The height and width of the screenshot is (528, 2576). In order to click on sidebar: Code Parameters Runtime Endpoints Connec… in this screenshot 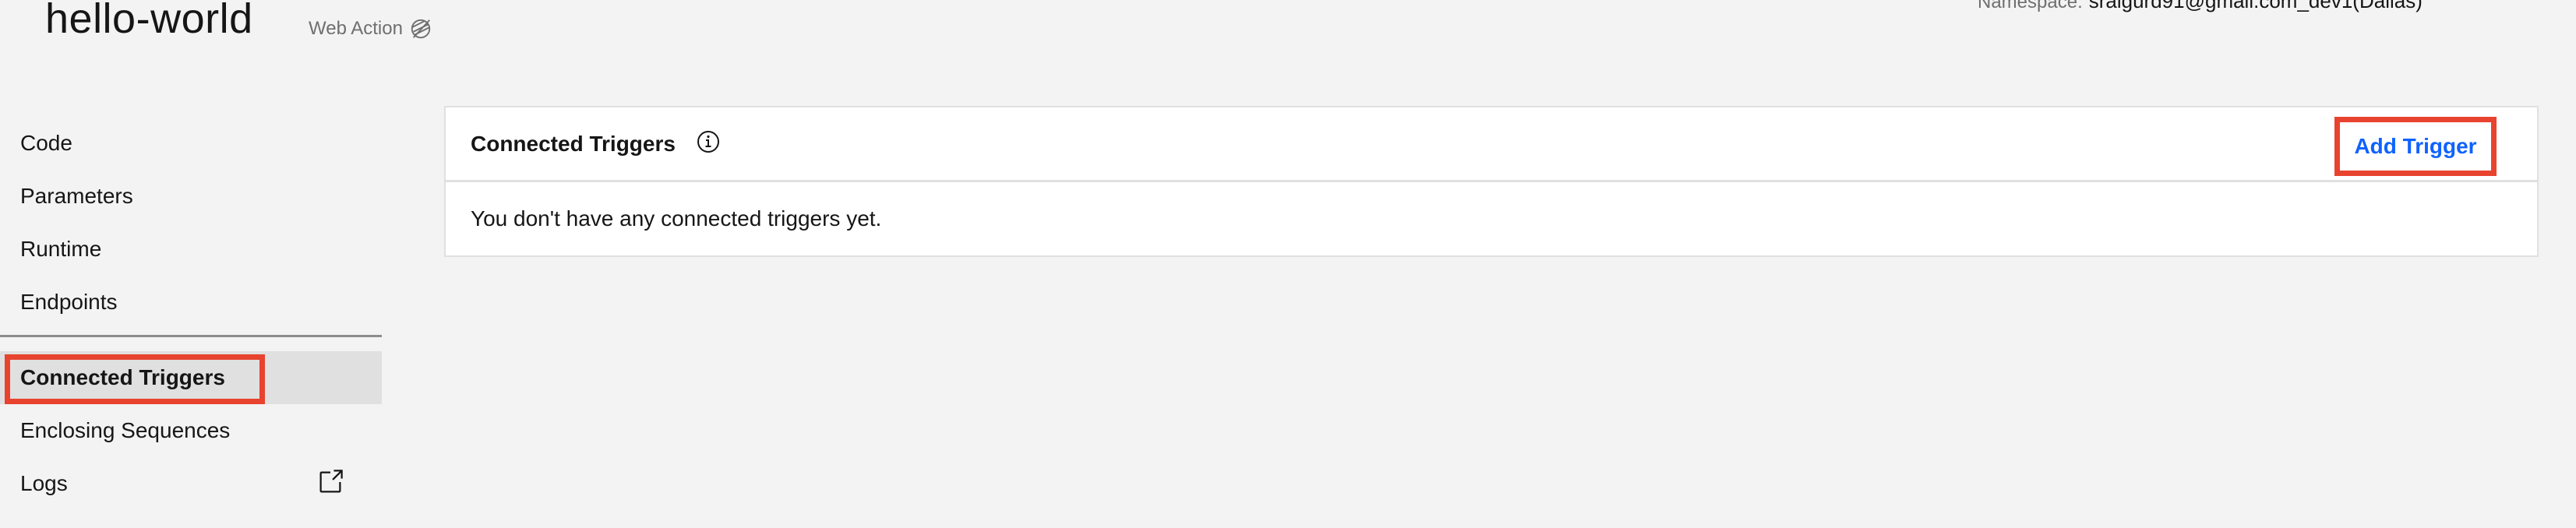, I will do `click(191, 313)`.